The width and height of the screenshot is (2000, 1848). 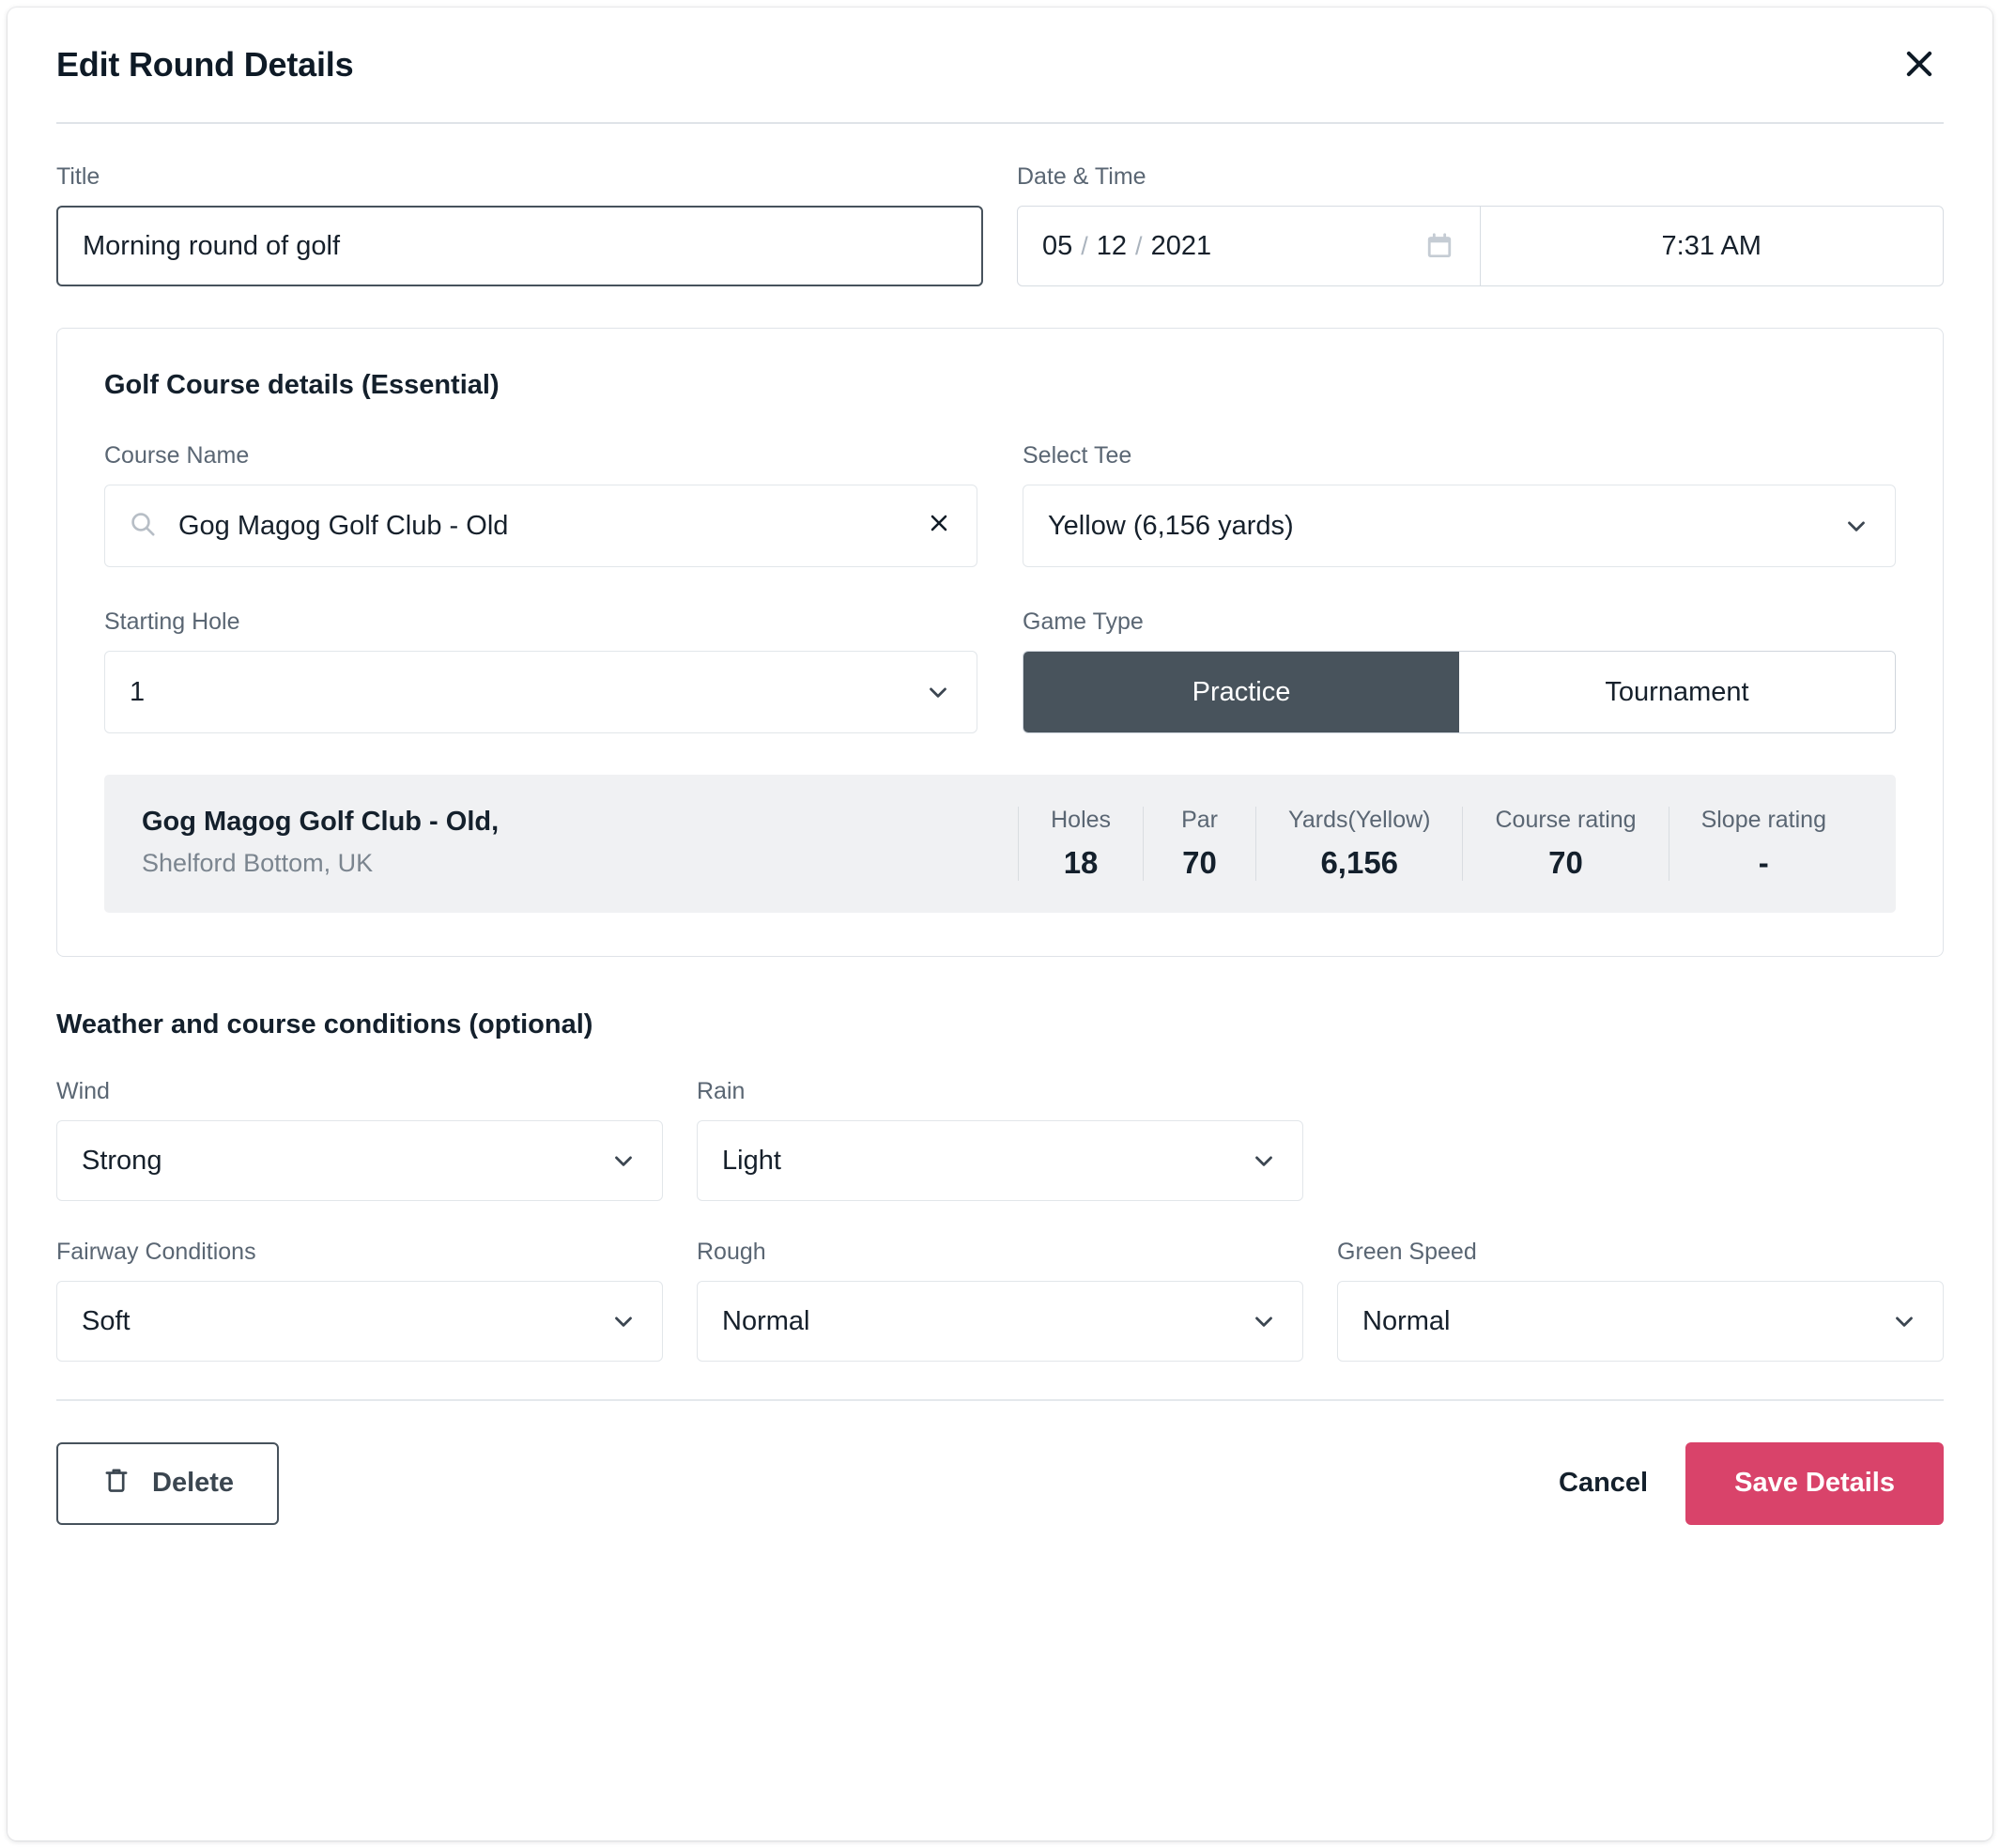 What do you see at coordinates (1566, 820) in the screenshot?
I see `stat-course-rating-label: Course rating` at bounding box center [1566, 820].